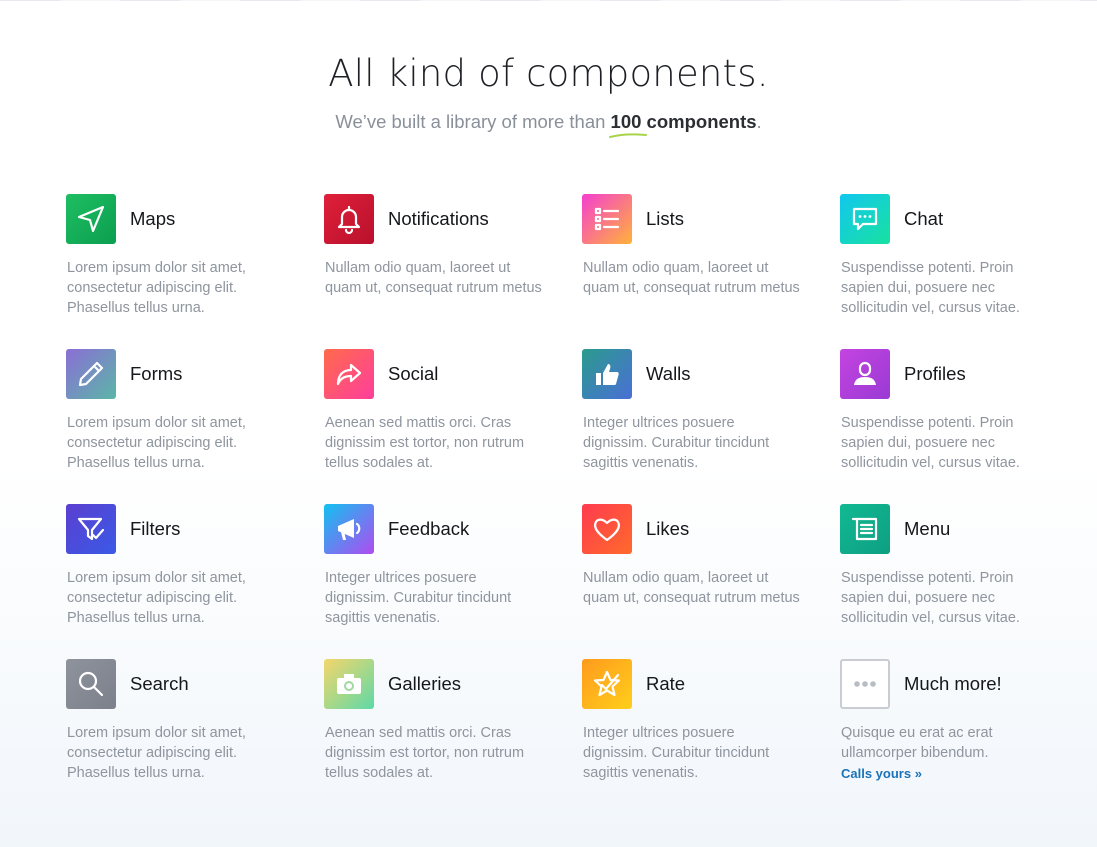 The height and width of the screenshot is (847, 1097). Describe the element at coordinates (349, 219) in the screenshot. I see `bell-icon` at that location.